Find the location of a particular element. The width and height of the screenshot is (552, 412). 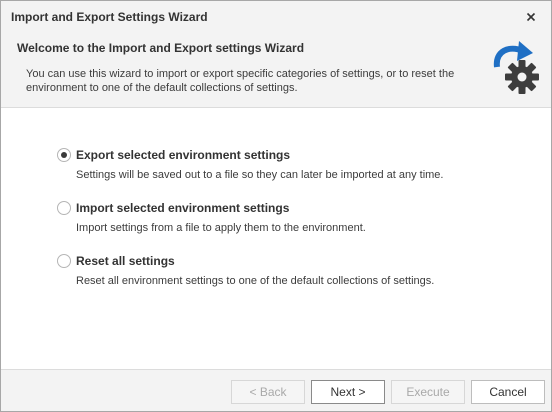

execute-button: Execute is located at coordinates (428, 392).